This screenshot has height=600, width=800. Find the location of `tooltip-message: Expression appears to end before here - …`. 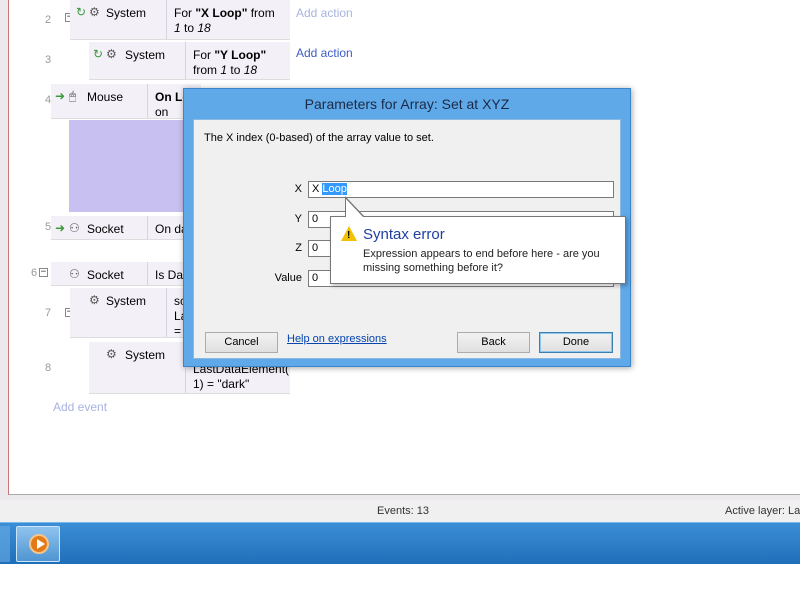

tooltip-message: Expression appears to end before here - … is located at coordinates (481, 261).